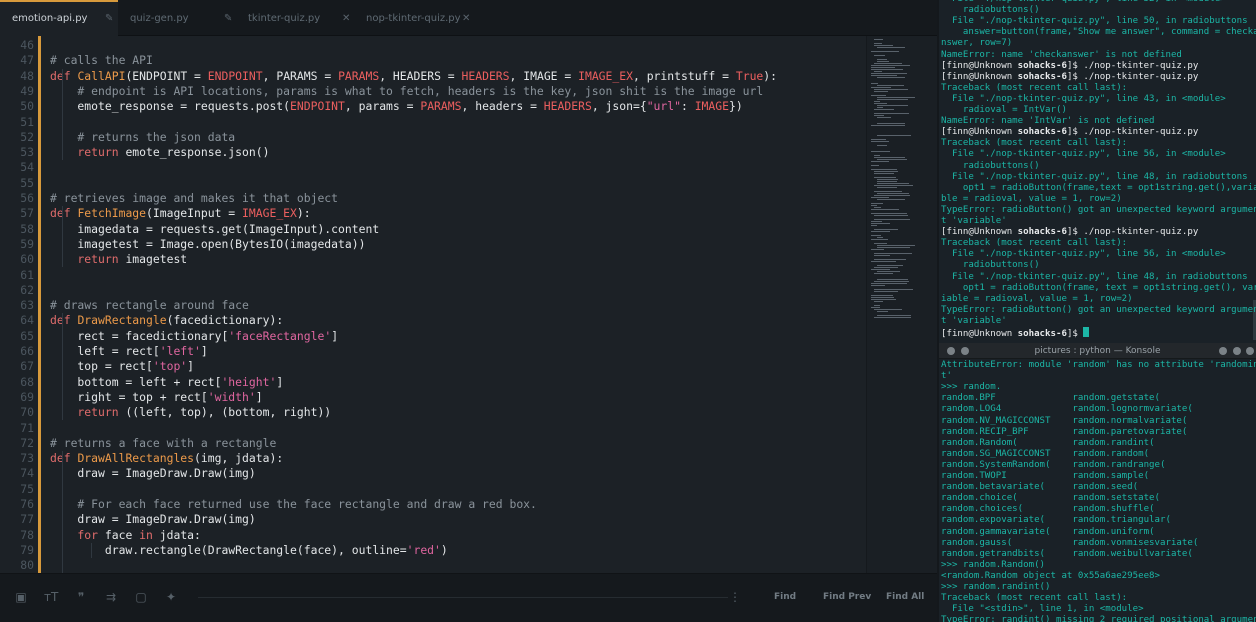  Describe the element at coordinates (544, 75) in the screenshot. I see `code-token: , IMAGE =` at that location.